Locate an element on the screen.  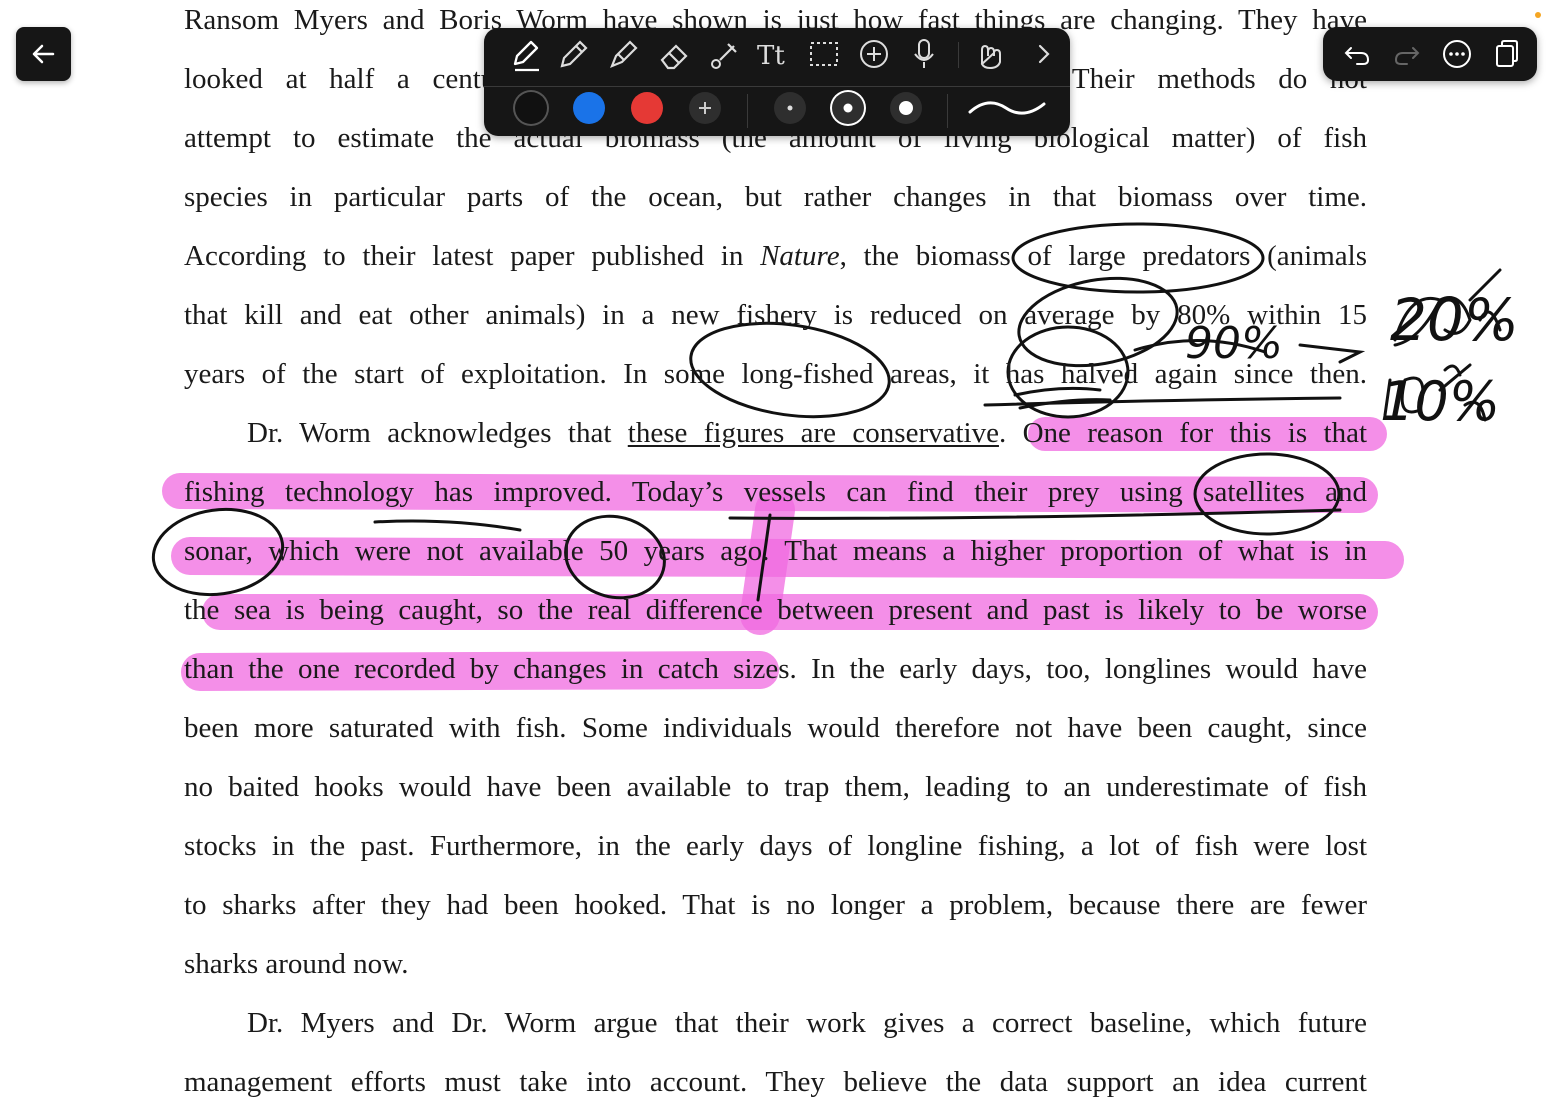
pen-icon is located at coordinates (526, 56).